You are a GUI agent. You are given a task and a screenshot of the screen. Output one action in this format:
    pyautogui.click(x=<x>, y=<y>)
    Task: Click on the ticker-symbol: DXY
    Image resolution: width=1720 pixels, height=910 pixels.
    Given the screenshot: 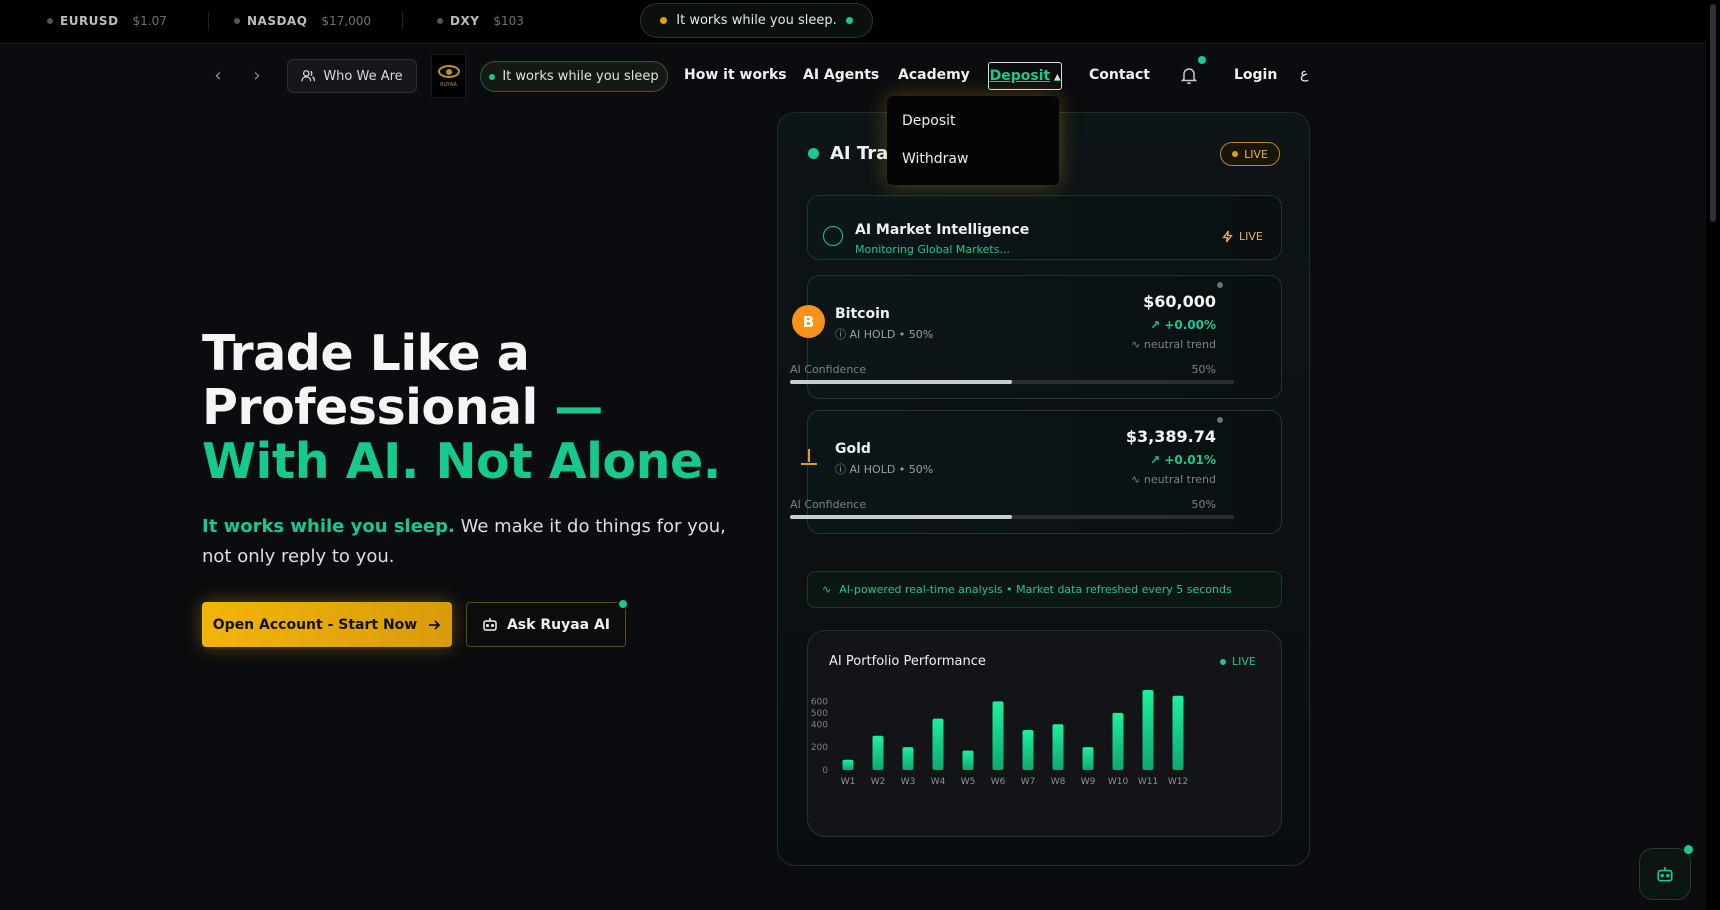 What is the action you would take?
    pyautogui.click(x=465, y=21)
    